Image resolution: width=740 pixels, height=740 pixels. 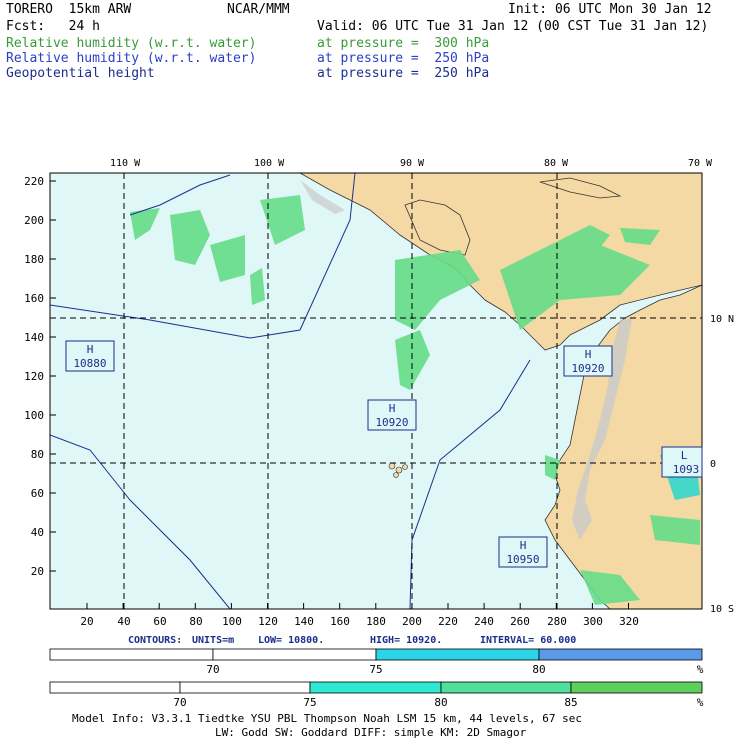 What do you see at coordinates (34, 259) in the screenshot?
I see `y-tick-label: 180` at bounding box center [34, 259].